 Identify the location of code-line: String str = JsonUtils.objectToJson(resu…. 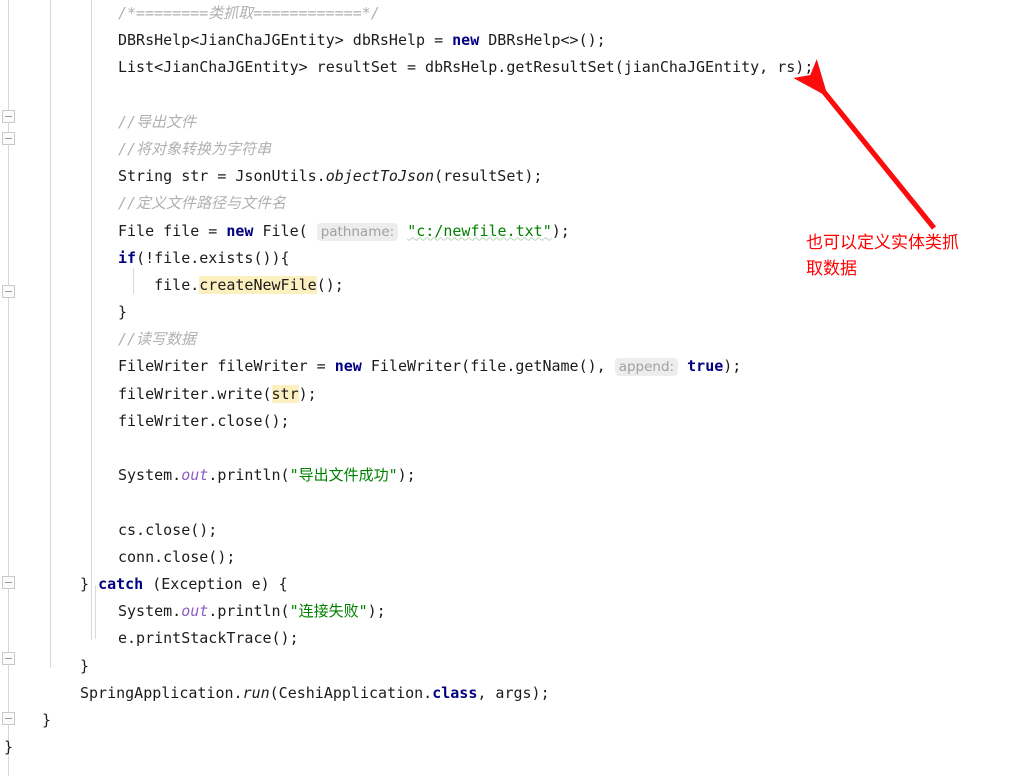
(510, 176).